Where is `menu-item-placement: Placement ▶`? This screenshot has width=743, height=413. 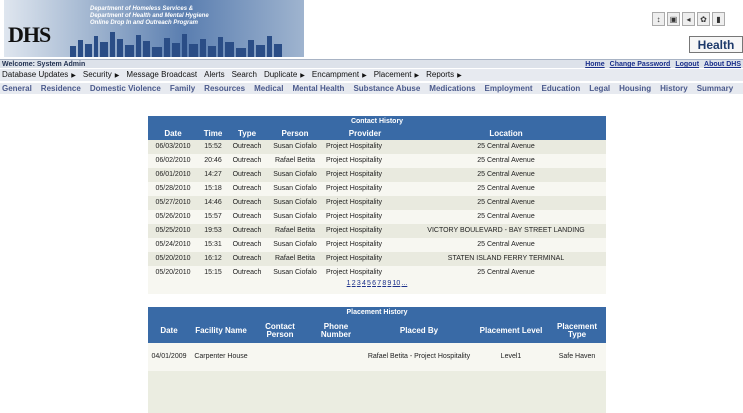 menu-item-placement: Placement ▶ is located at coordinates (396, 75).